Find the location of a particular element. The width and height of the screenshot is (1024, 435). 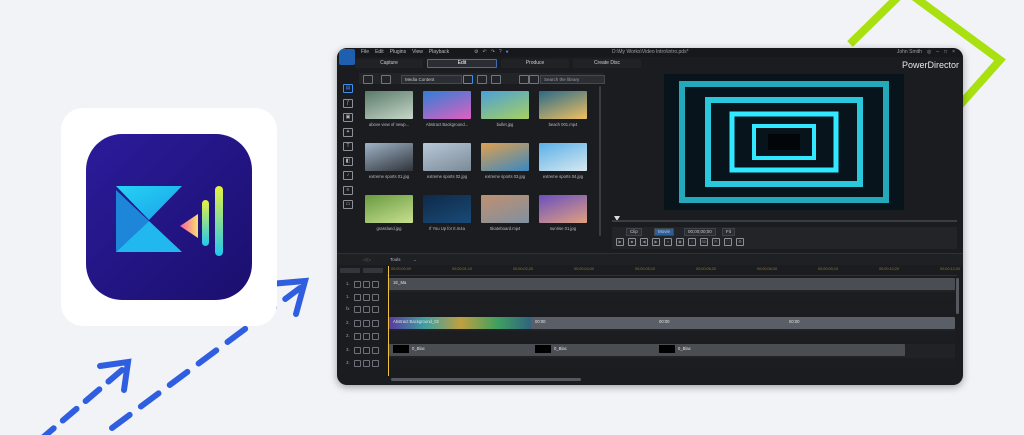

menu-item-file: File is located at coordinates (365, 52).